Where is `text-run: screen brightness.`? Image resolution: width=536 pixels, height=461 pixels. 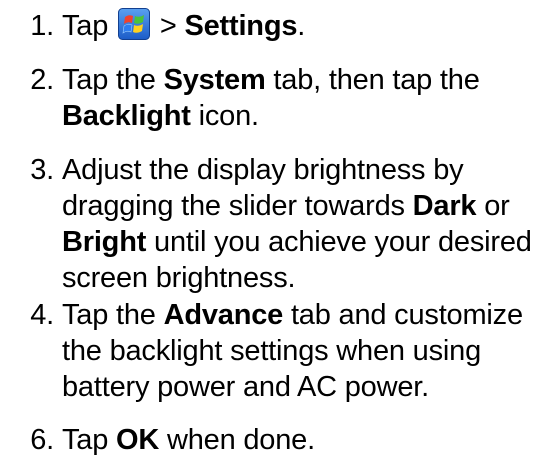 text-run: screen brightness. is located at coordinates (179, 278).